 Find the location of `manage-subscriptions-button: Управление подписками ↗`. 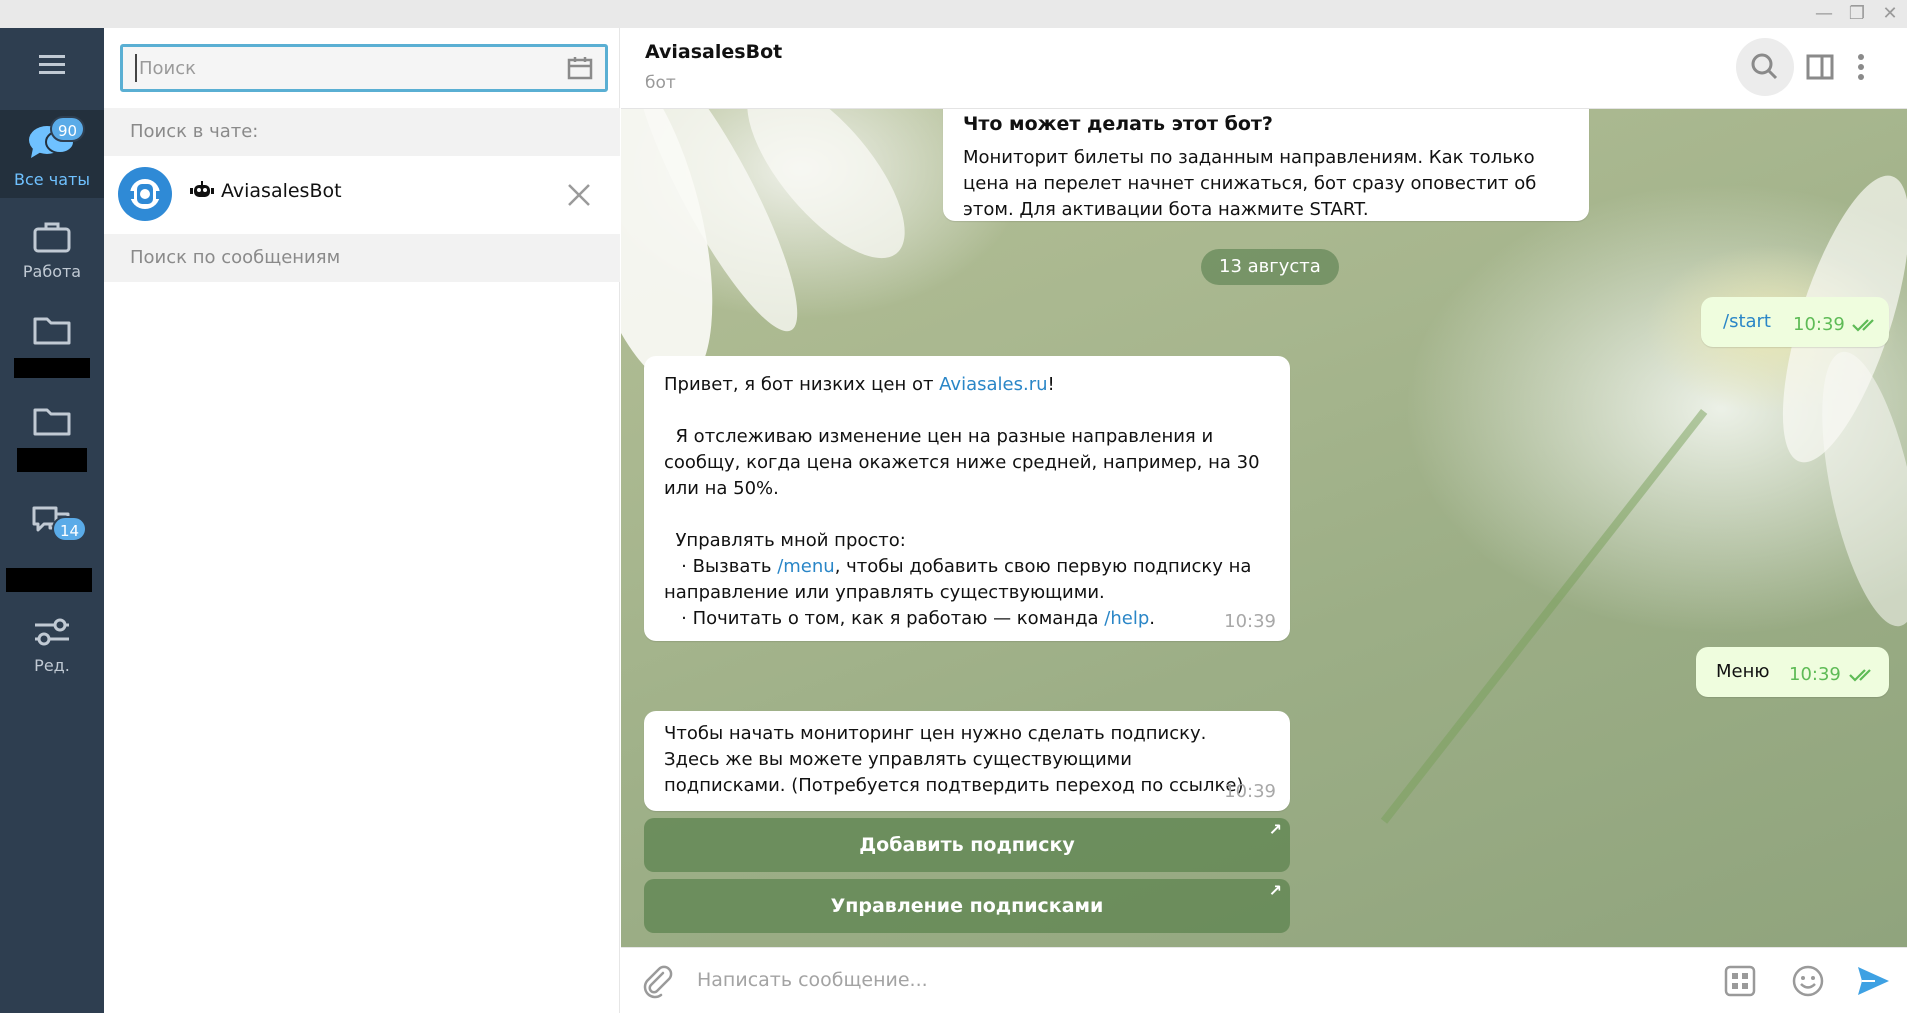

manage-subscriptions-button: Управление подписками ↗ is located at coordinates (967, 906).